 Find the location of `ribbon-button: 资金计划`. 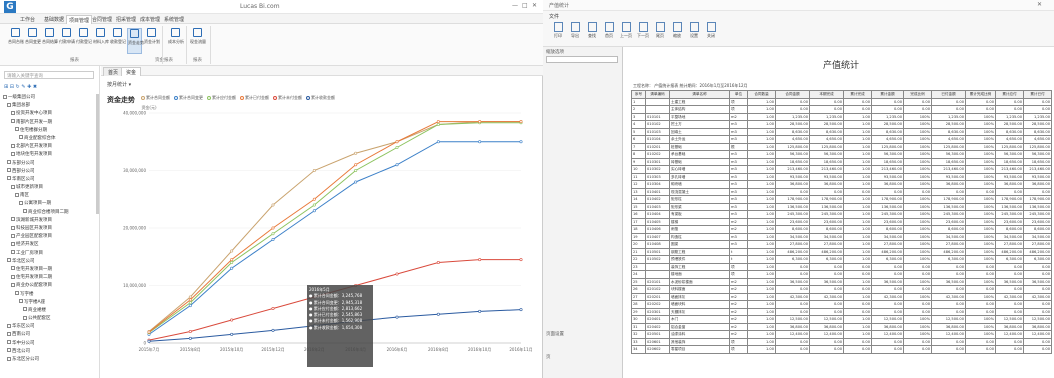

ribbon-button: 资金计划 is located at coordinates (152, 41).